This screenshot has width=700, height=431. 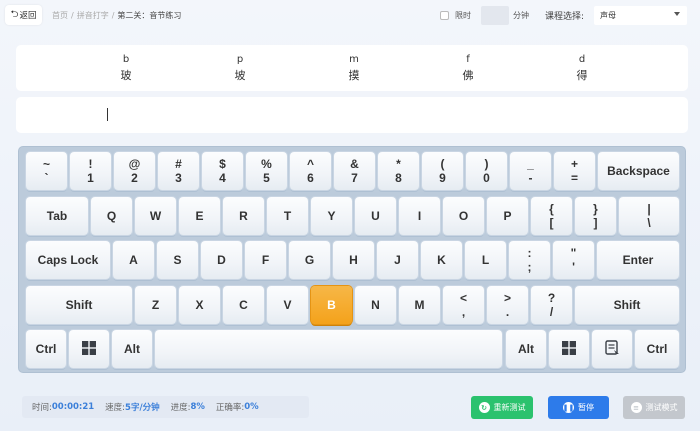 What do you see at coordinates (495, 15) in the screenshot?
I see `minutes-input` at bounding box center [495, 15].